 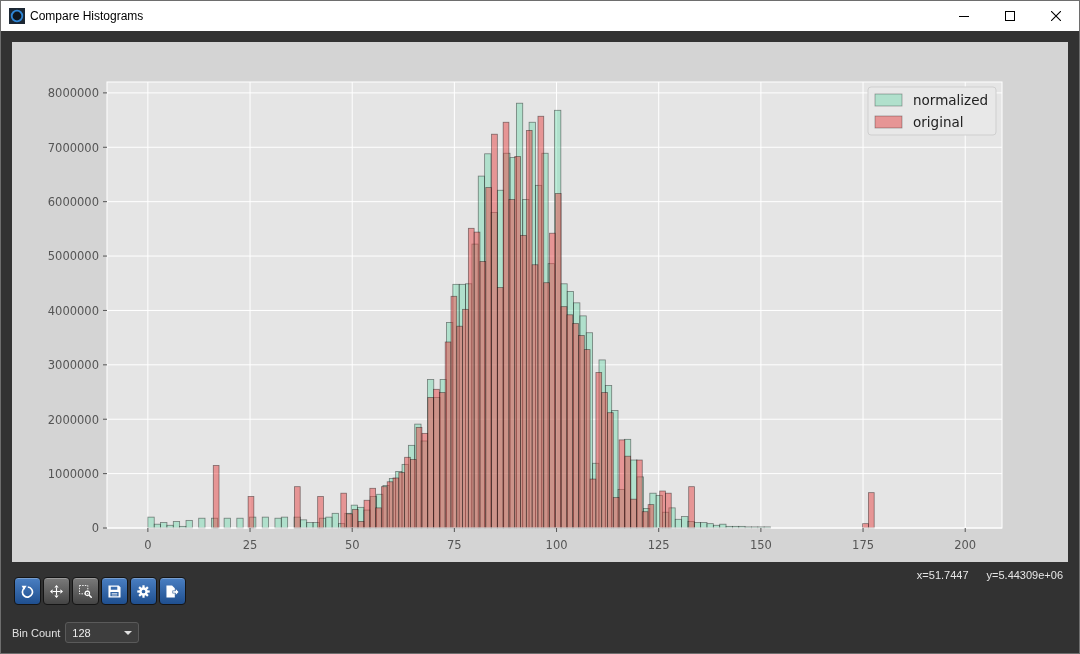 What do you see at coordinates (454, 545) in the screenshot?
I see `x-tick-label: 75` at bounding box center [454, 545].